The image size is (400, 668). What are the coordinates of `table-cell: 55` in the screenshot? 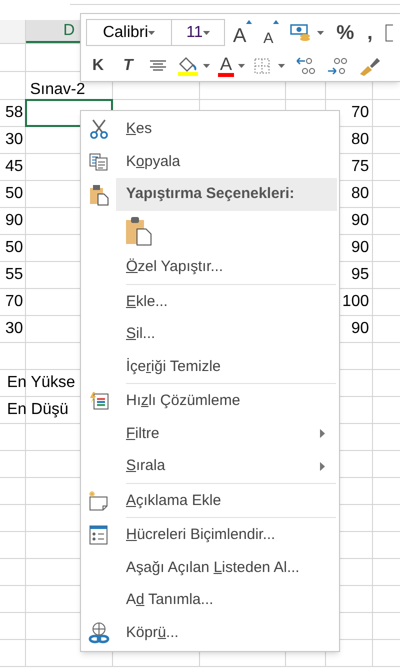 It's located at (14, 275).